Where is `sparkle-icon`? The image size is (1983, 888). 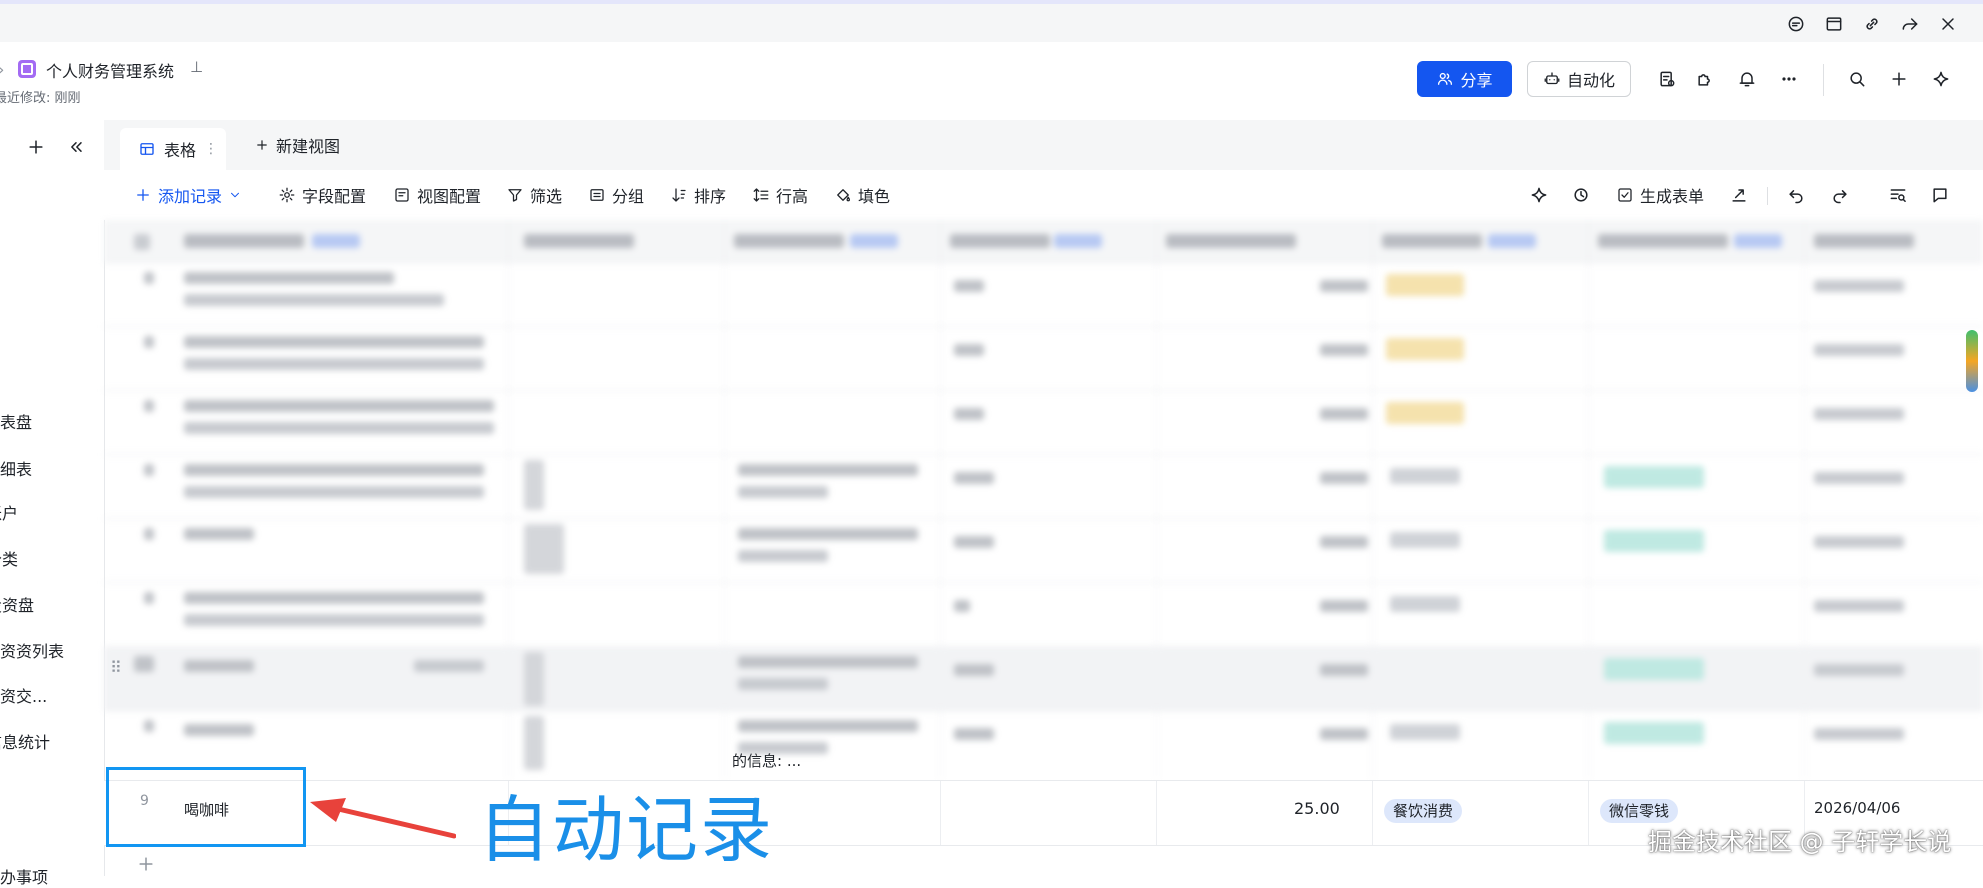
sparkle-icon is located at coordinates (1941, 79).